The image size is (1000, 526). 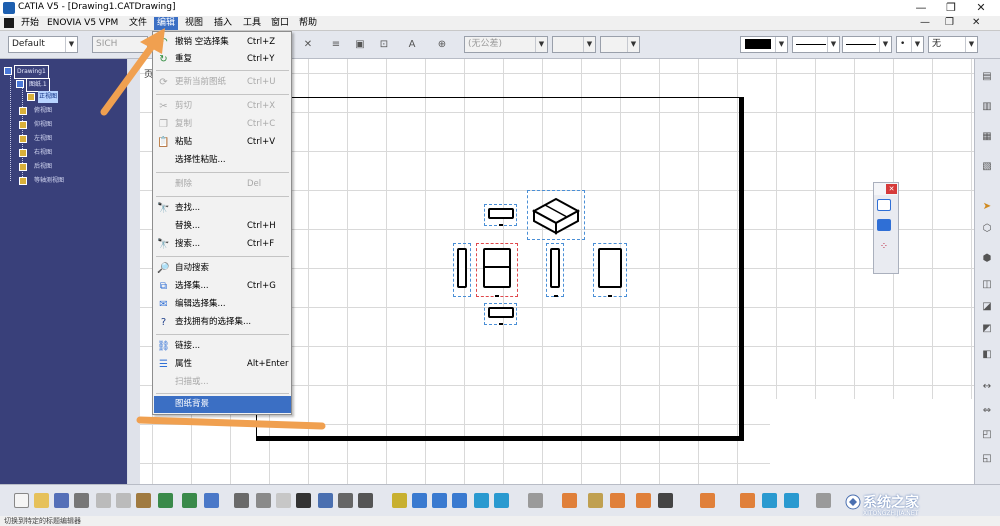 What do you see at coordinates (82, 23) in the screenshot?
I see `menu-enovia: ENOVIA V5 VPM` at bounding box center [82, 23].